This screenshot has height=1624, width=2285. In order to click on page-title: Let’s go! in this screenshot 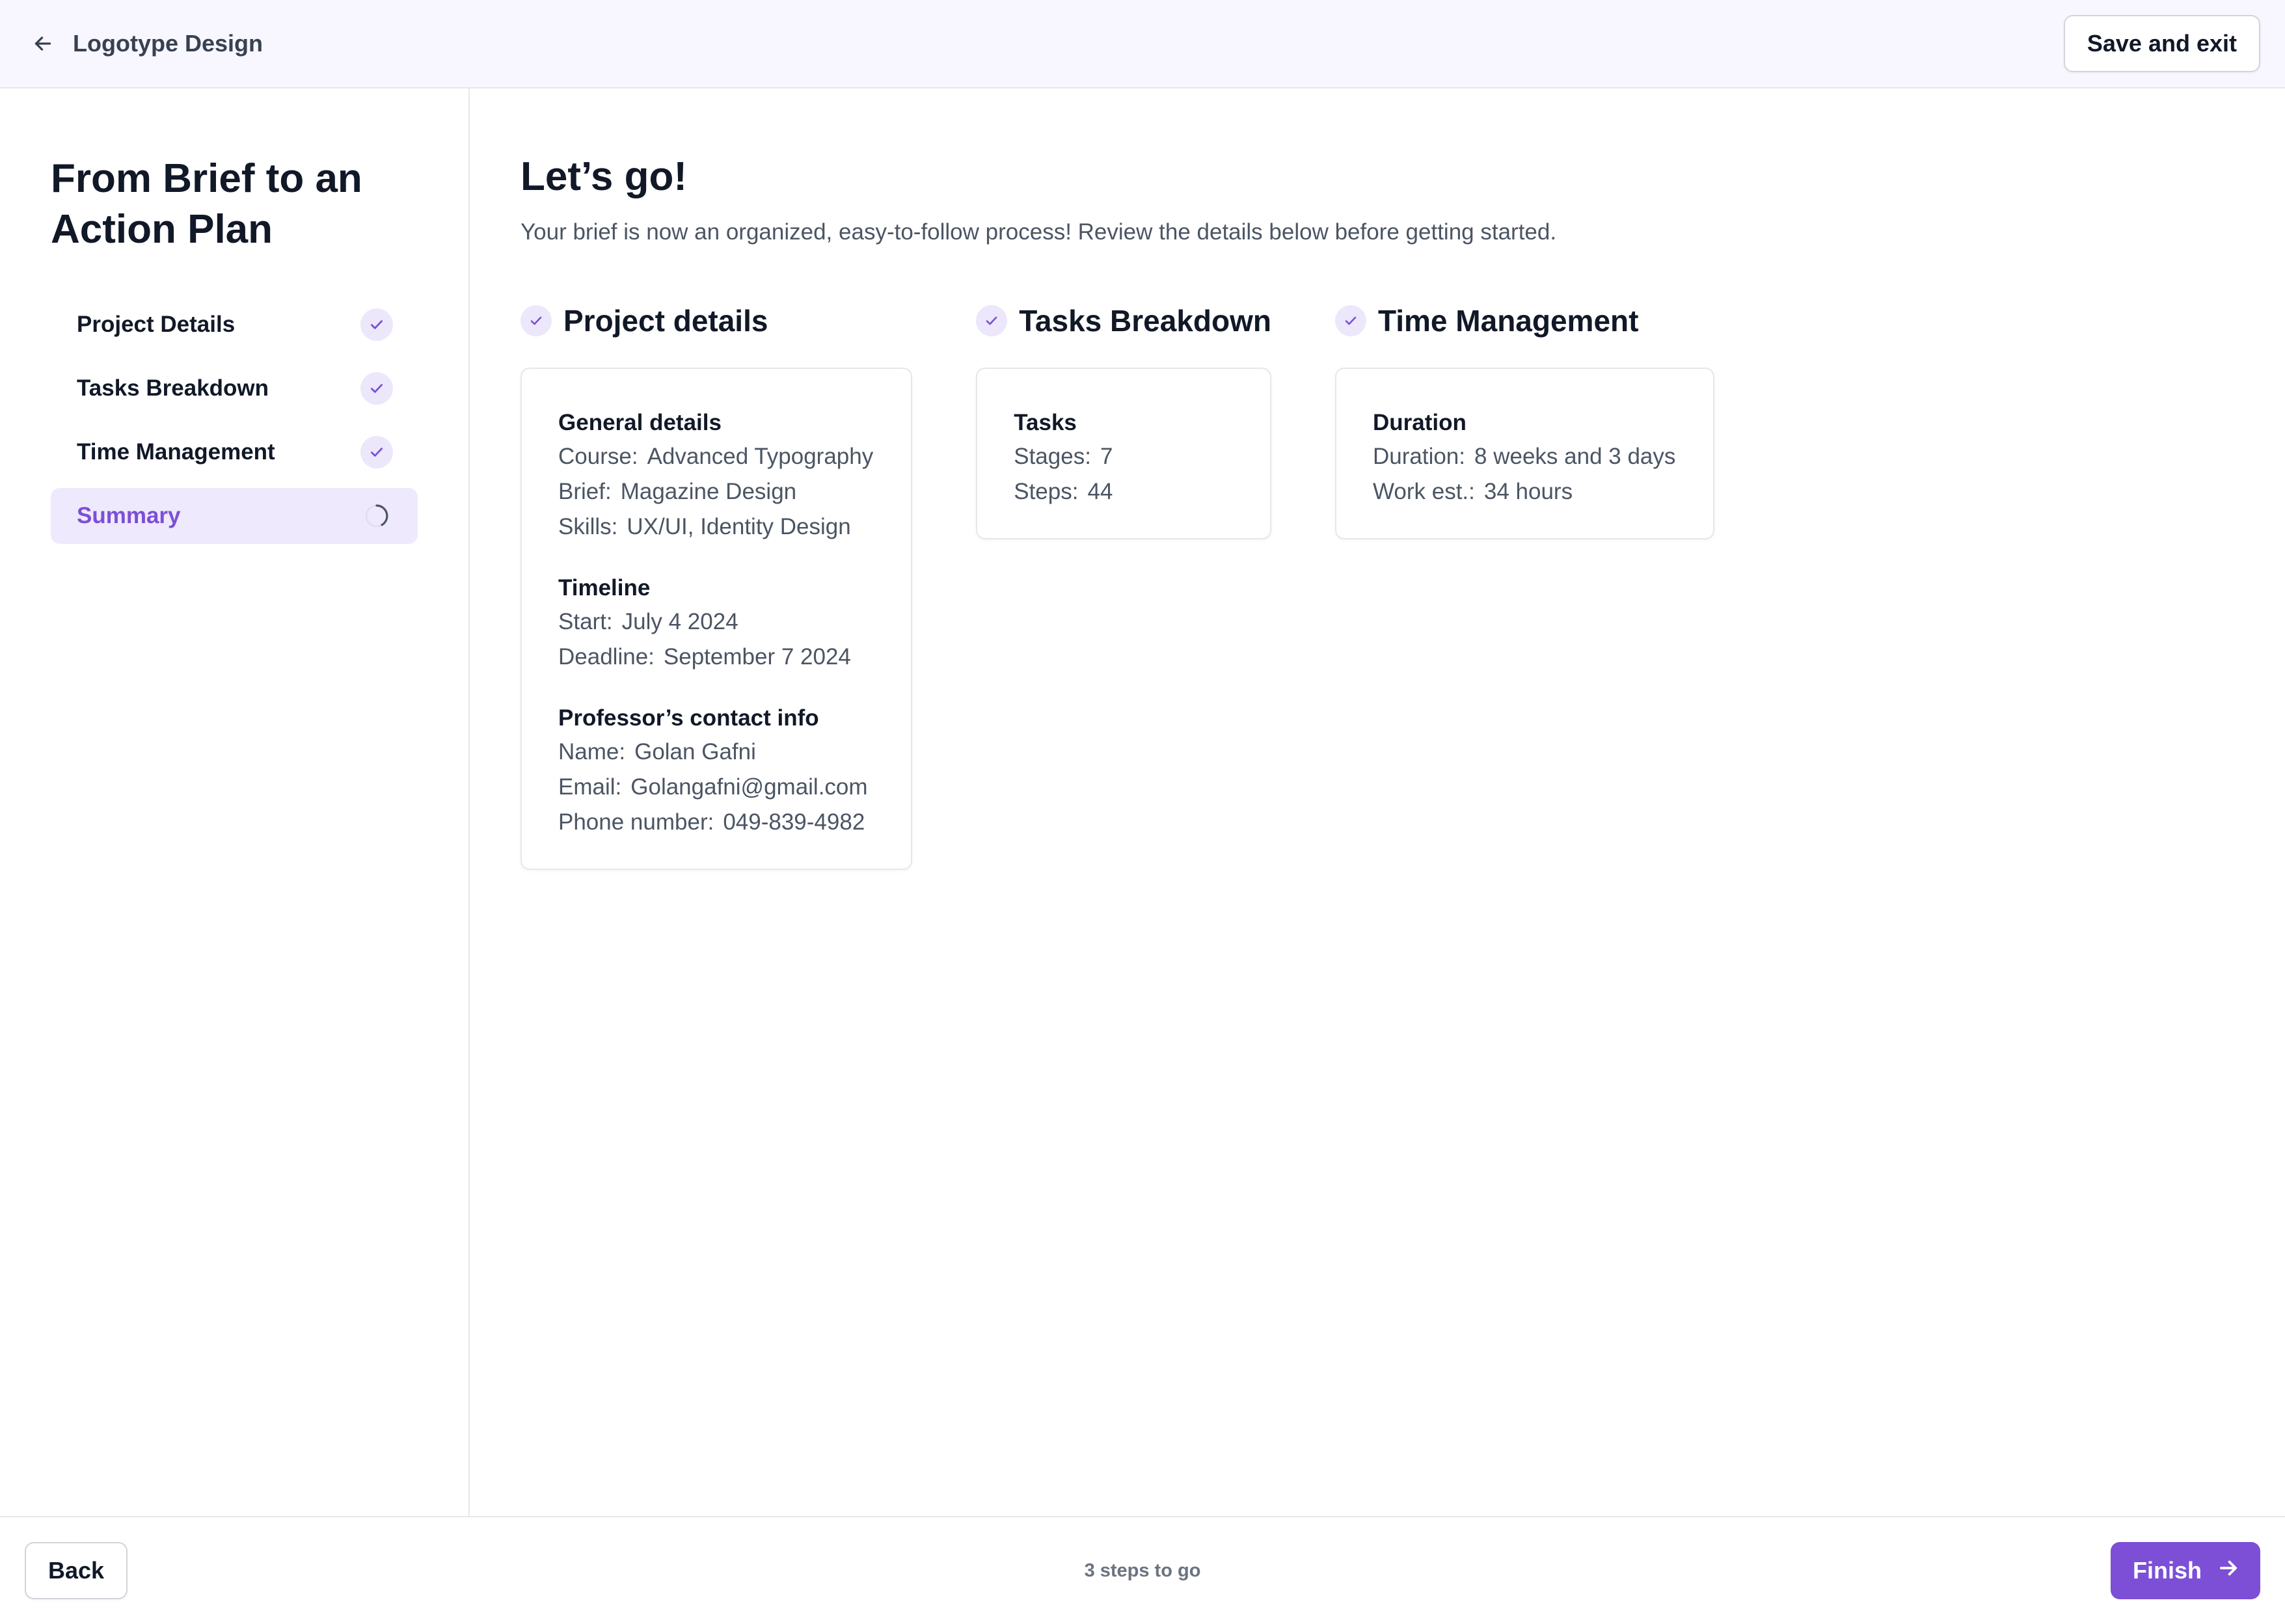, I will do `click(604, 176)`.